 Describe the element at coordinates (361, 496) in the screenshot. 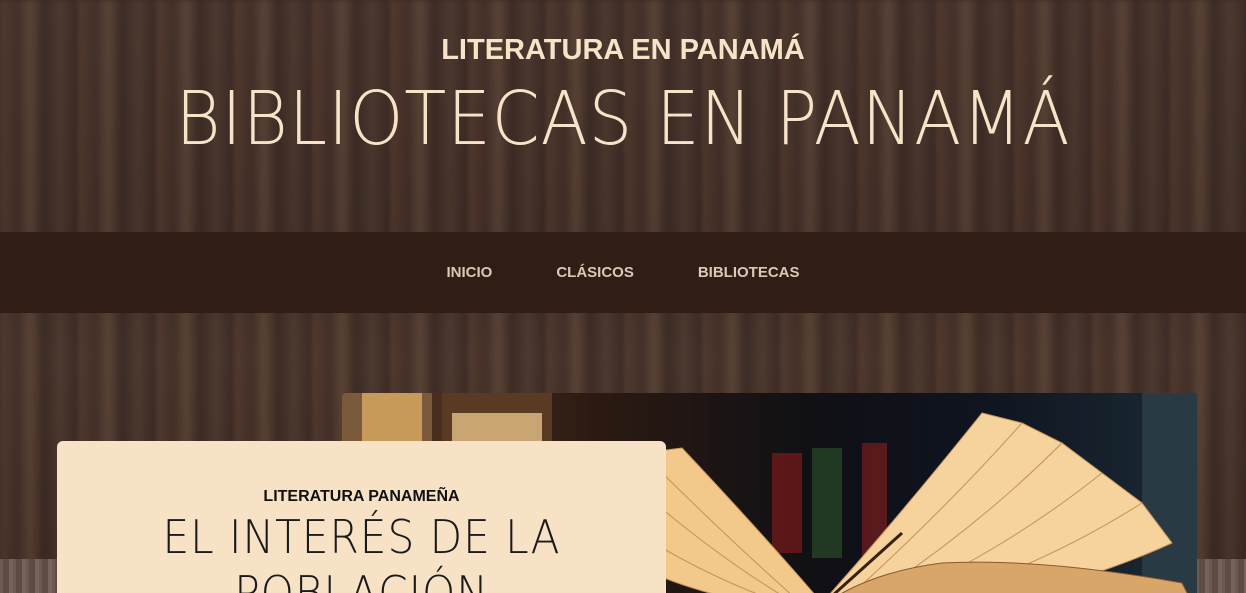

I see `article-kicker: LITERATURA PANAMEÑA` at that location.